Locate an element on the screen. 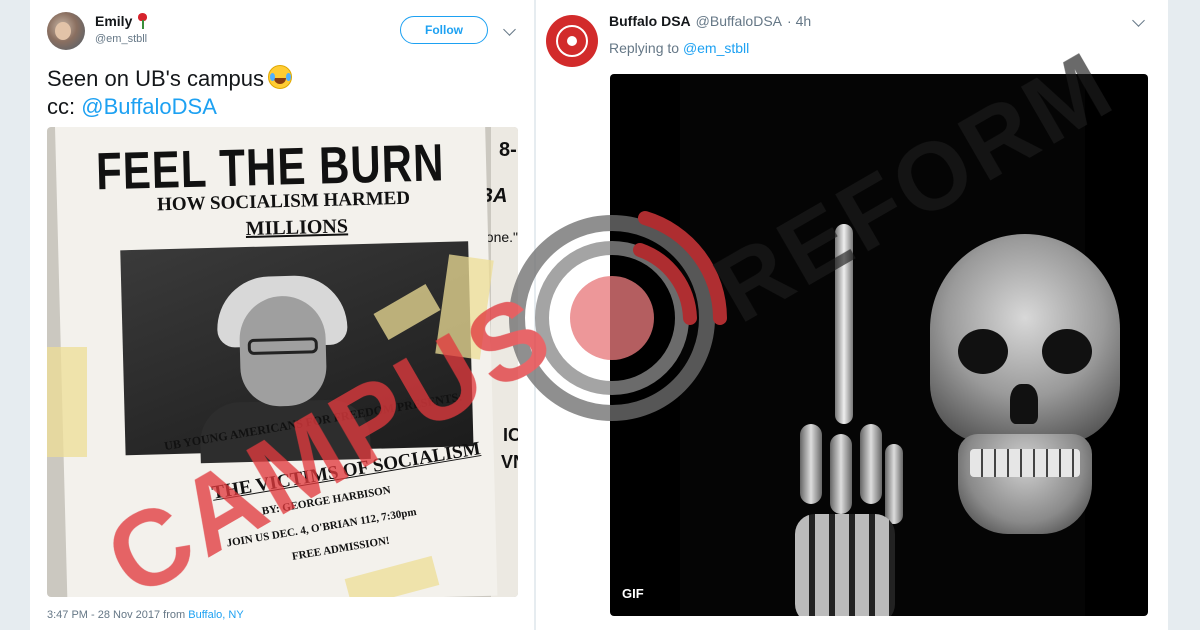 This screenshot has width=1200, height=630. flyer-admission: FREE ADMISSION! is located at coordinates (341, 548).